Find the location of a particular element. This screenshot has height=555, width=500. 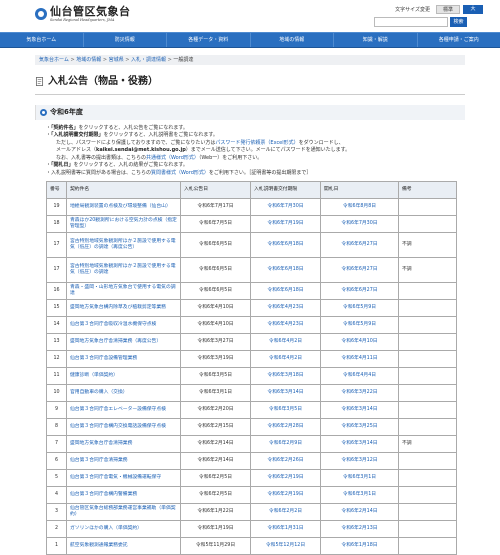

email-address: kaikei.sendai@met.kishou.go.jp is located at coordinates (141, 150).